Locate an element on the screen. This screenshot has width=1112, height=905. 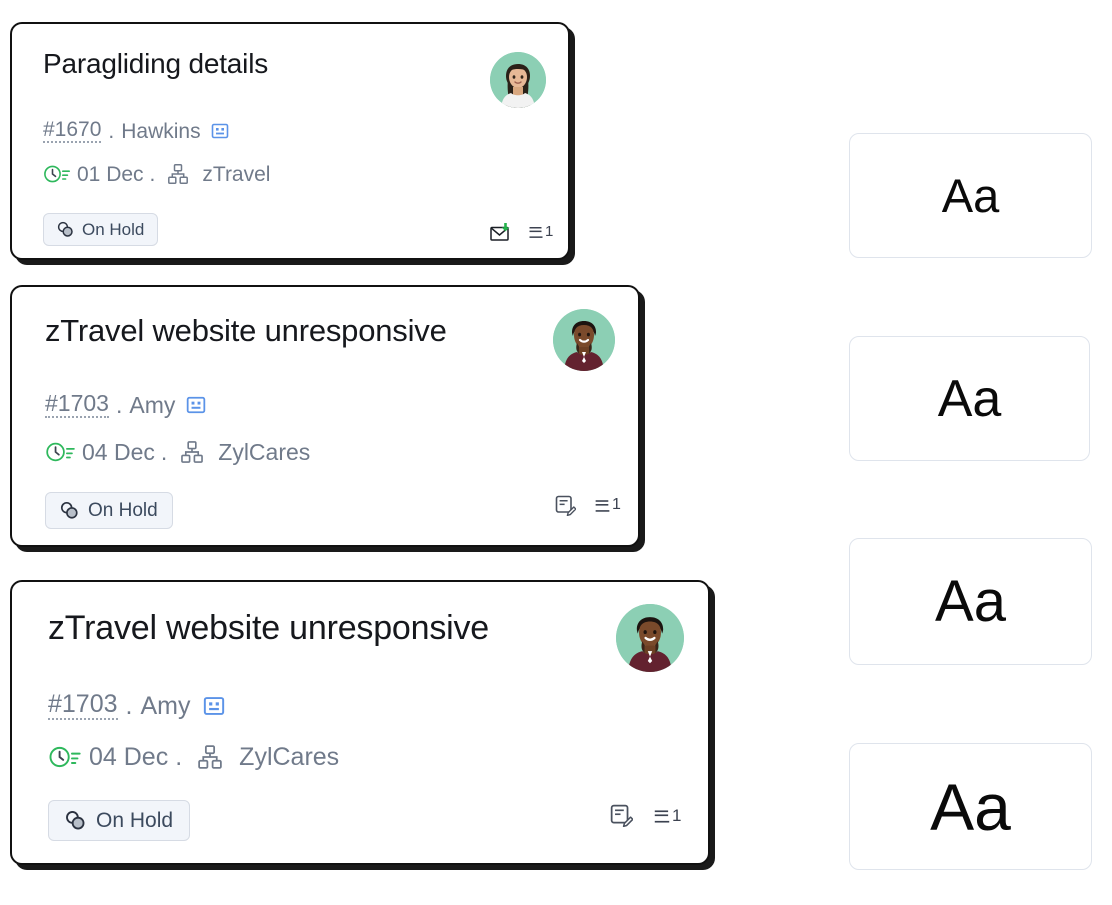
female-agent-avatar is located at coordinates (518, 80).